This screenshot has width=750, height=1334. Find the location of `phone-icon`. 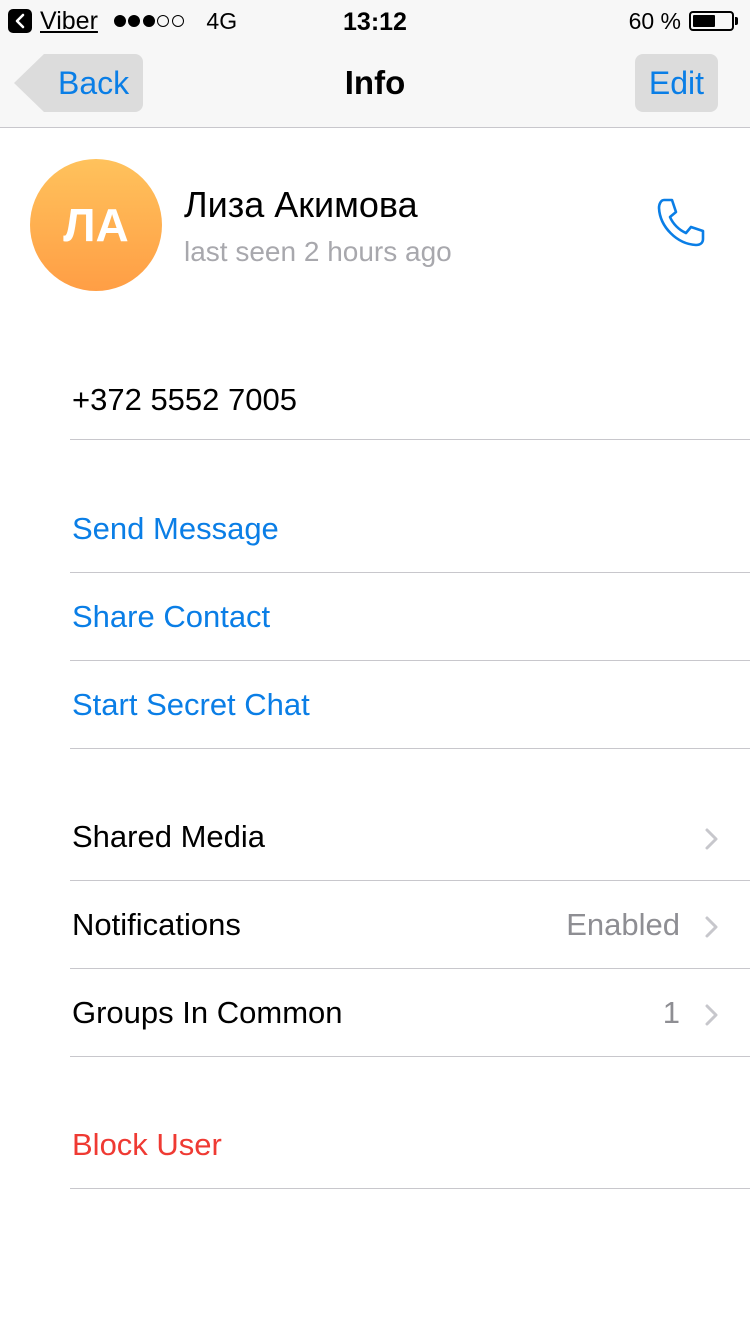

phone-icon is located at coordinates (681, 222).